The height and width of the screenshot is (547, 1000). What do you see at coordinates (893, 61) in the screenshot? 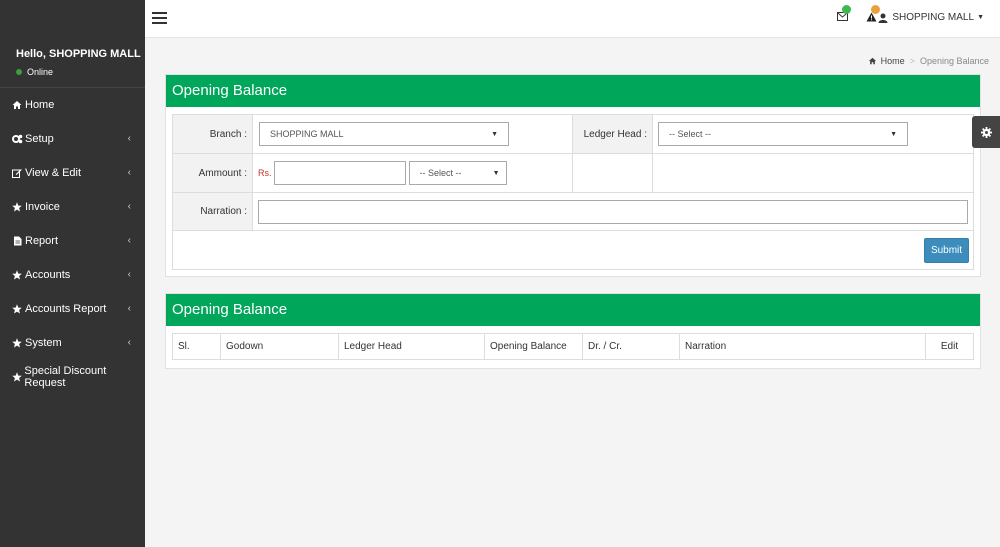
I see `breadcrumb-home-link: Home` at bounding box center [893, 61].